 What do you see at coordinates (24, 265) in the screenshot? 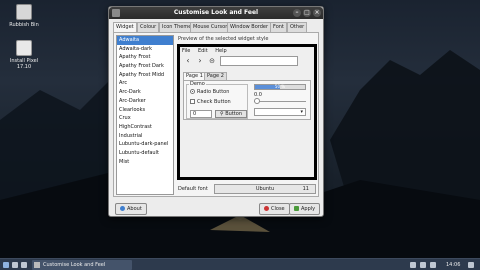
I see `browser-icon` at bounding box center [24, 265].